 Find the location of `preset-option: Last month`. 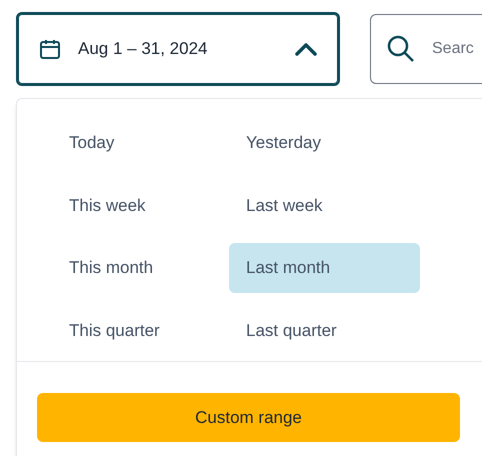

preset-option: Last month is located at coordinates (324, 268).